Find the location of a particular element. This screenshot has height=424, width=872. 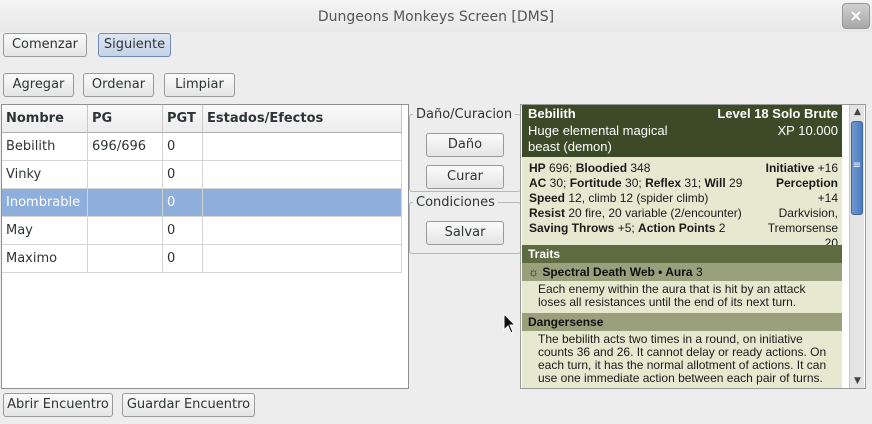

monster-type-line2: beast (demon) is located at coordinates (570, 146).